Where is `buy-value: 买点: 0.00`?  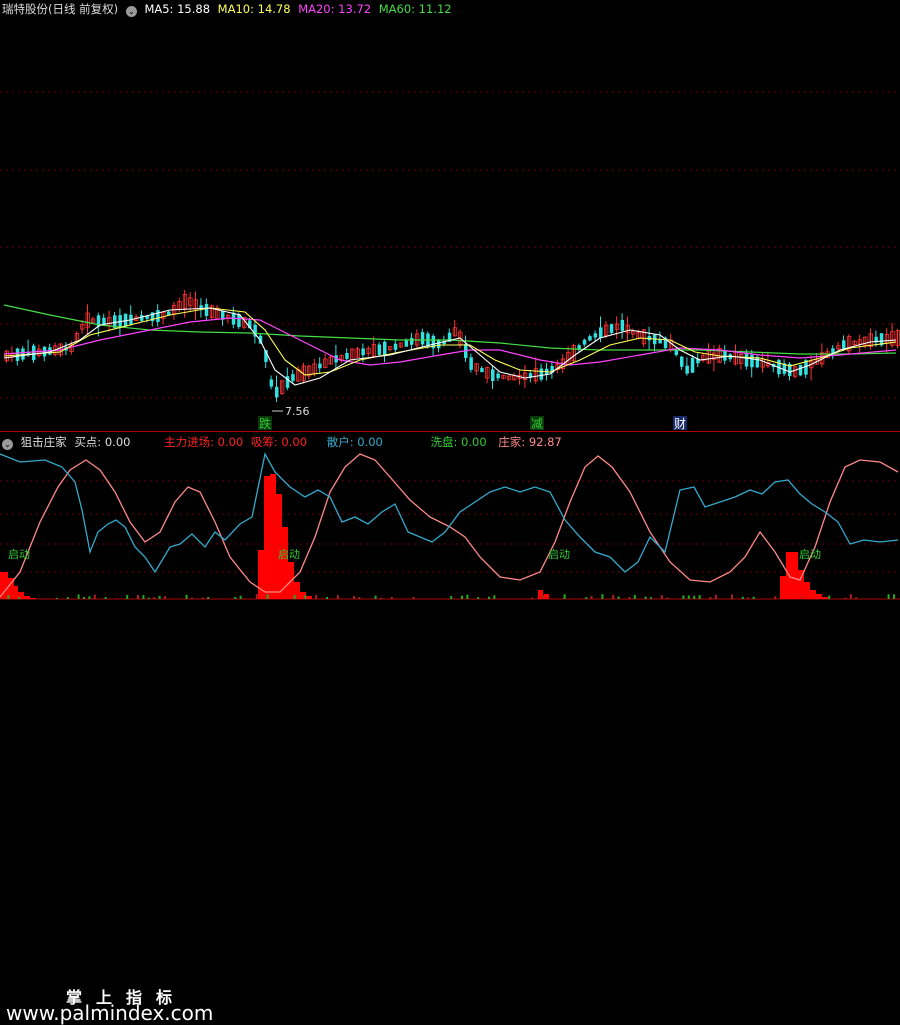
buy-value: 买点: 0.00 is located at coordinates (102, 442).